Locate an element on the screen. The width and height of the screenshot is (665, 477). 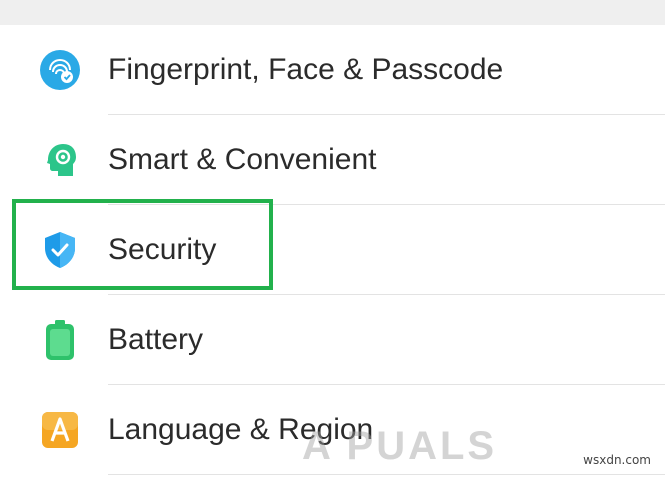
top-band is located at coordinates (332, 12).